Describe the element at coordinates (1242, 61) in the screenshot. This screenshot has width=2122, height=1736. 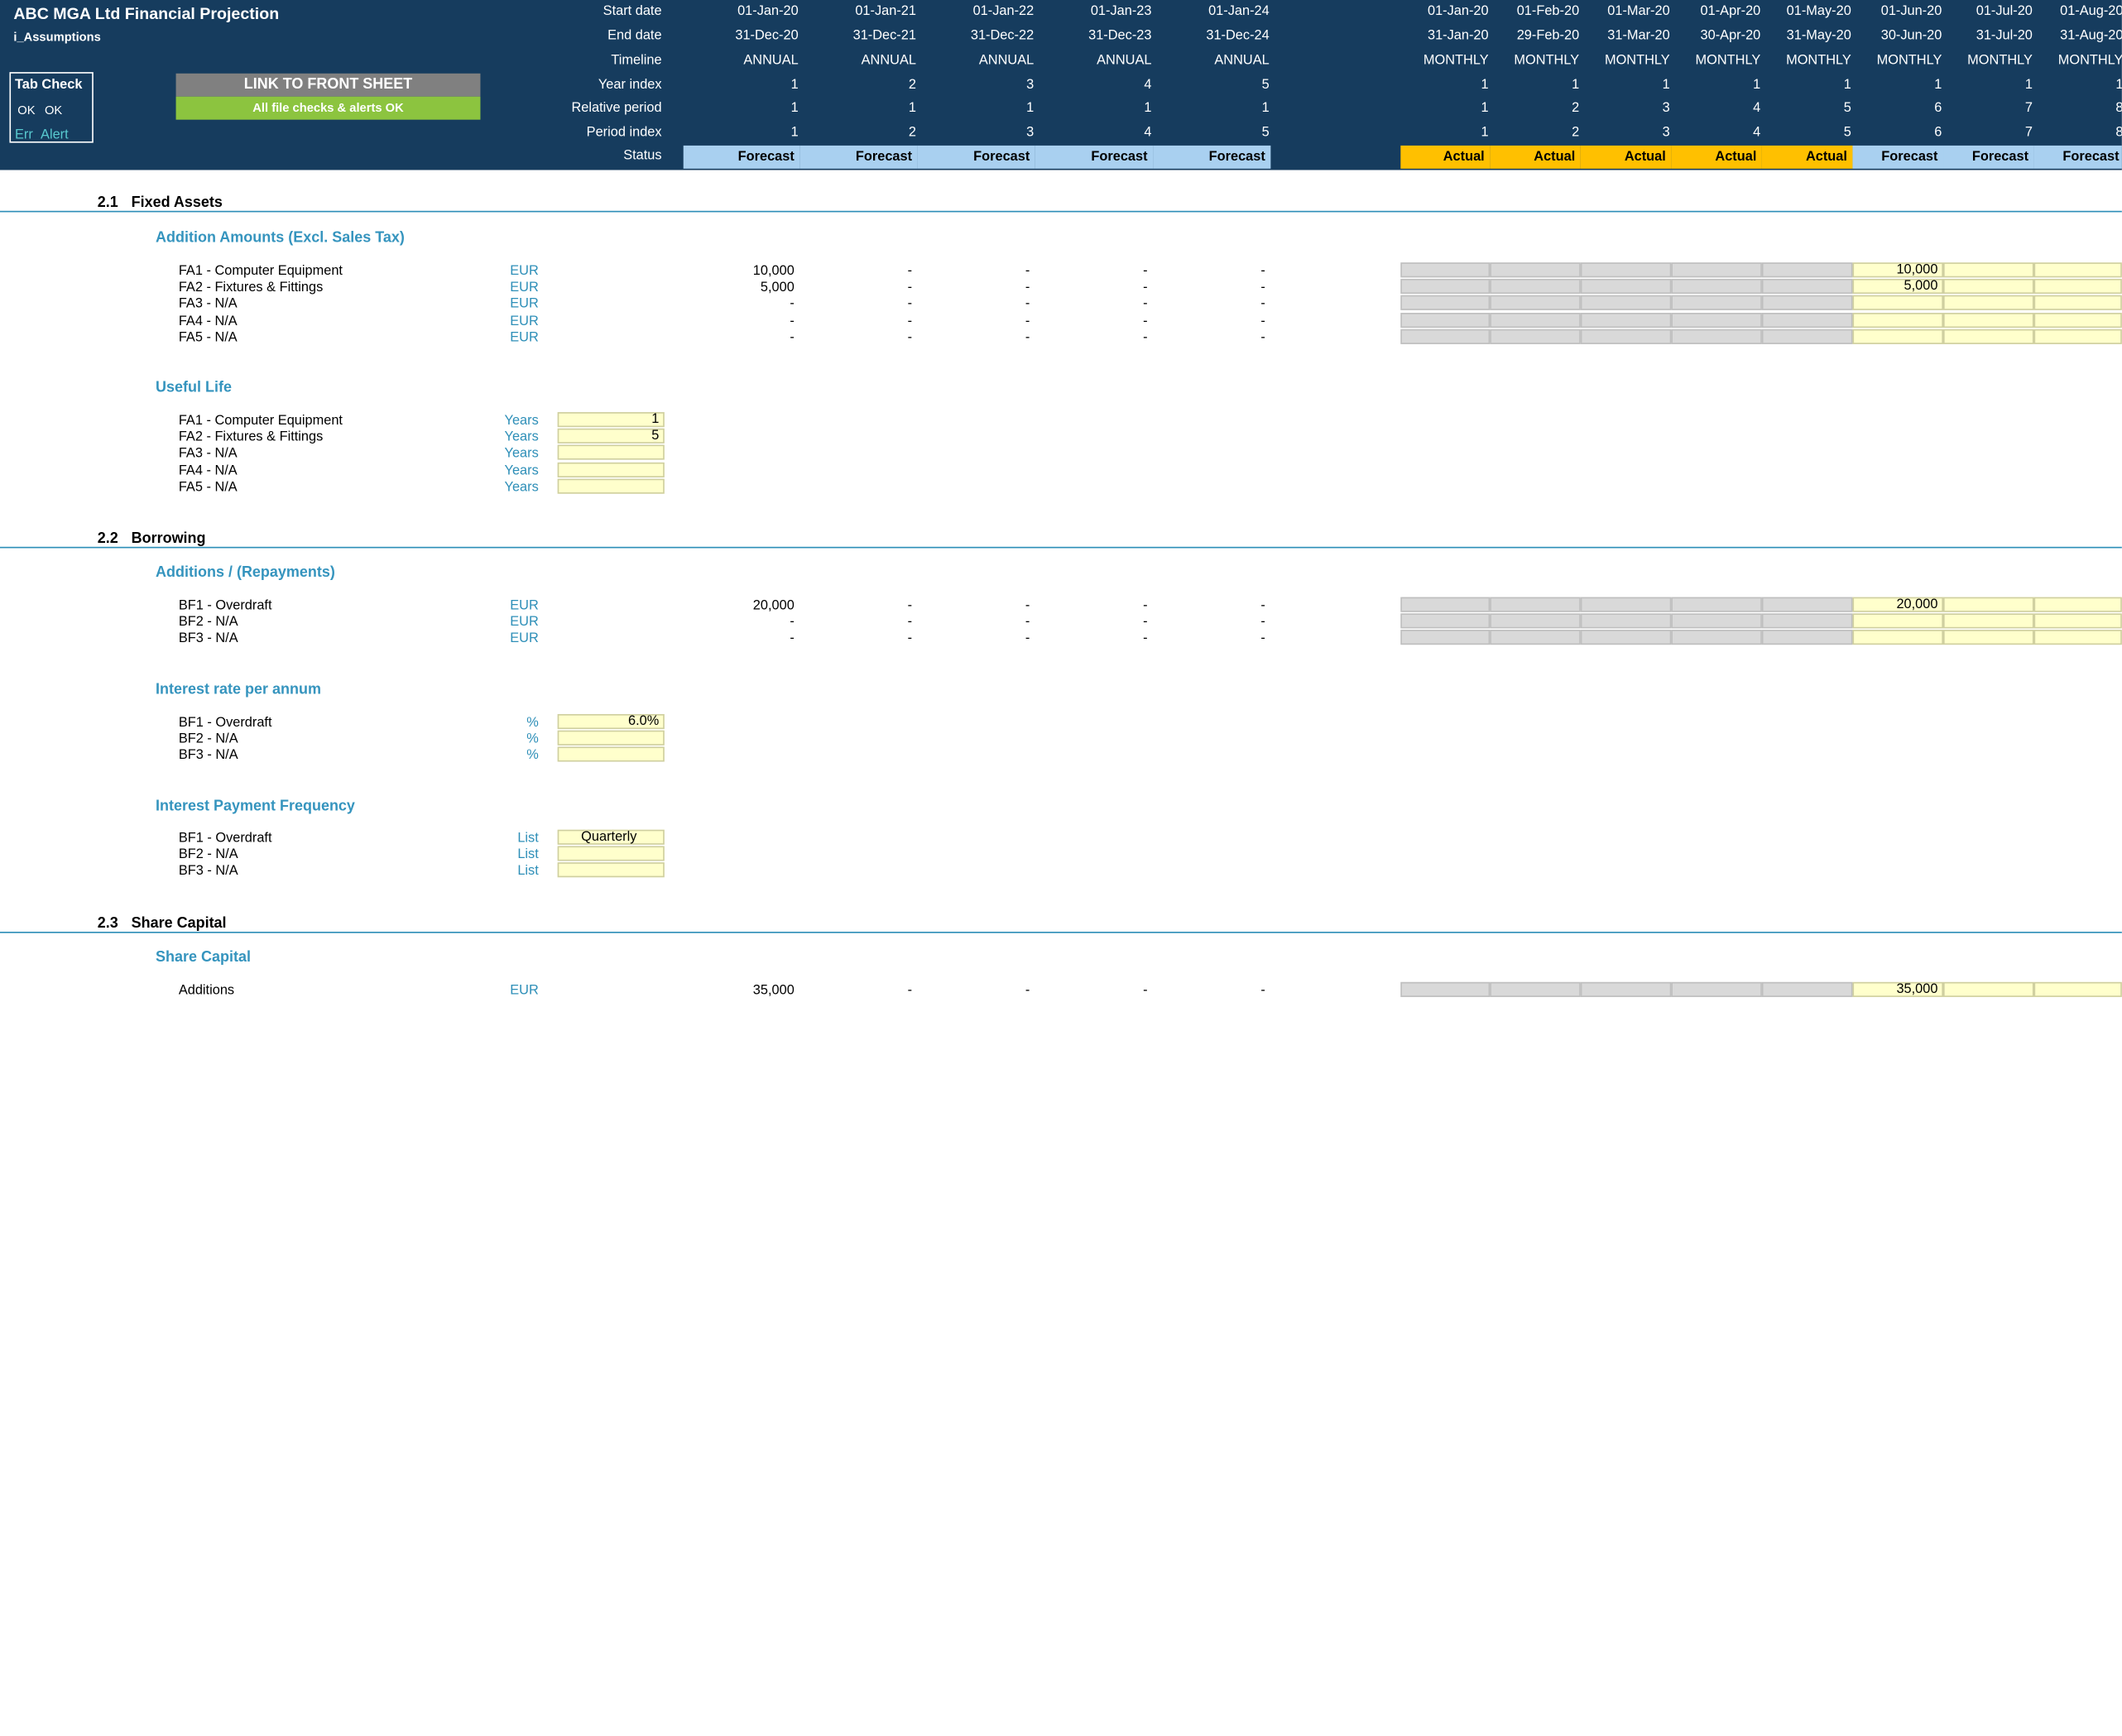
I see `annual-header-timeline: ANNUAL` at that location.